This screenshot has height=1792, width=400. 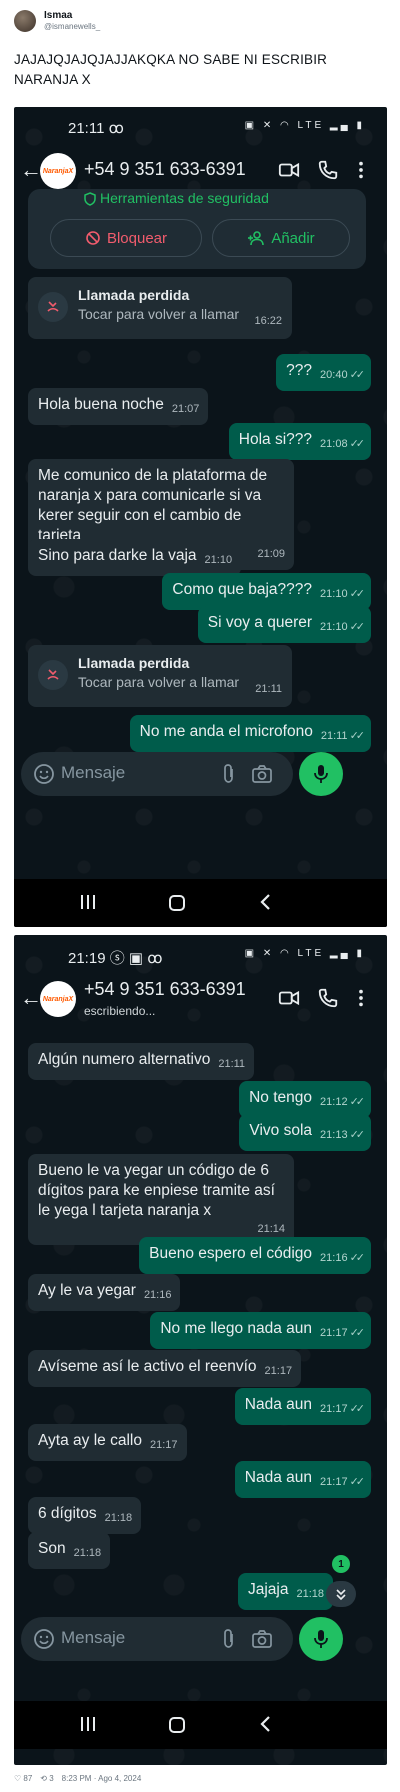 What do you see at coordinates (165, 1368) in the screenshot?
I see `message-bubble-in: Avíseme así le activo el reenvío 21:17` at bounding box center [165, 1368].